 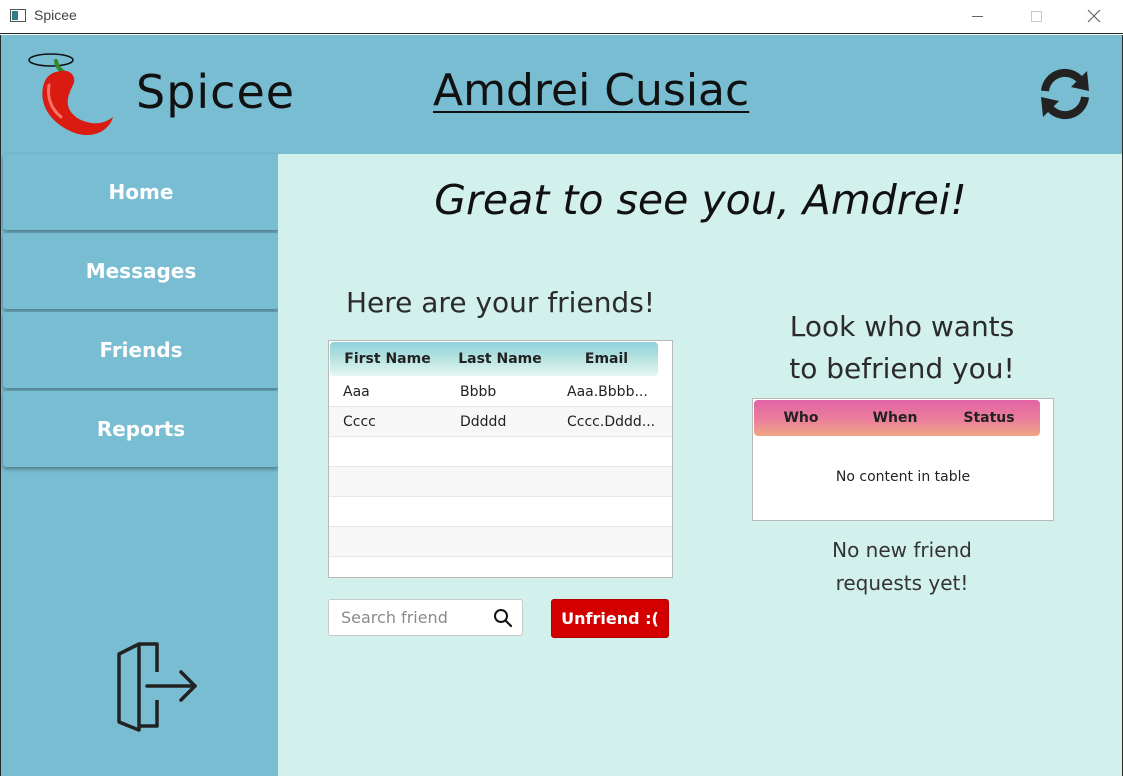 I want to click on column-header-email: Email, so click(x=606, y=359).